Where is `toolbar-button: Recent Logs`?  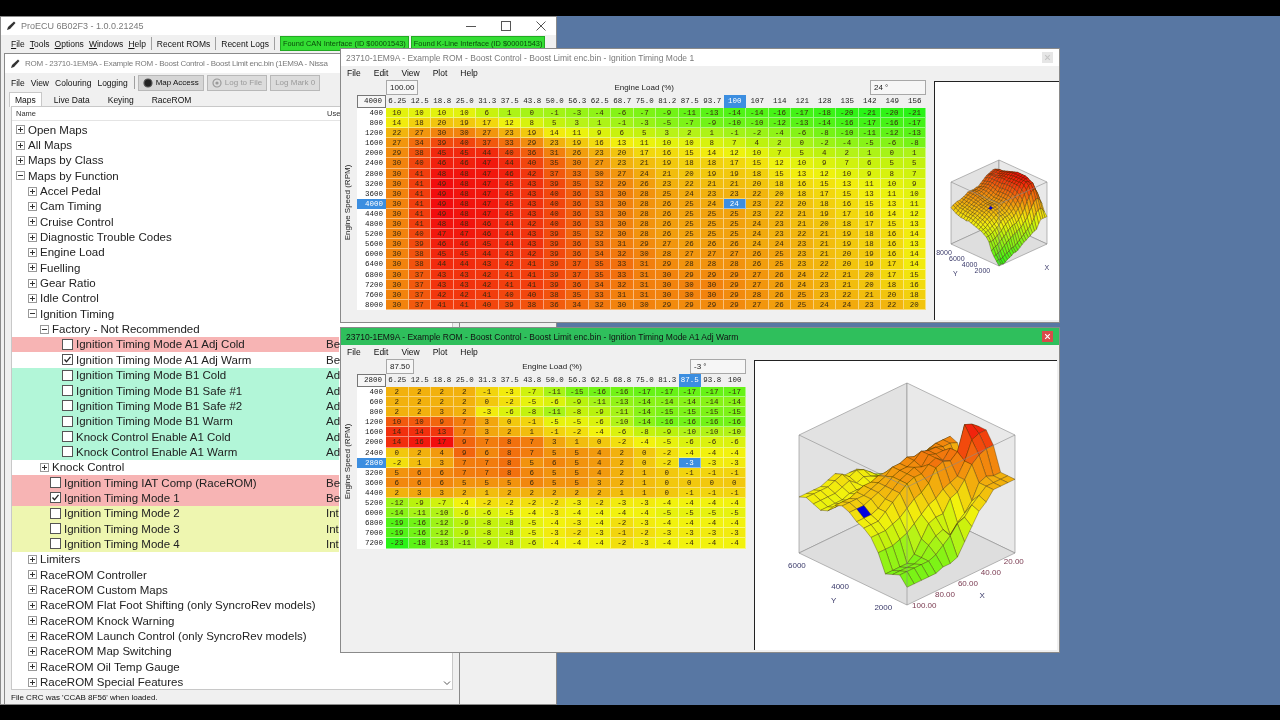 toolbar-button: Recent Logs is located at coordinates (245, 43).